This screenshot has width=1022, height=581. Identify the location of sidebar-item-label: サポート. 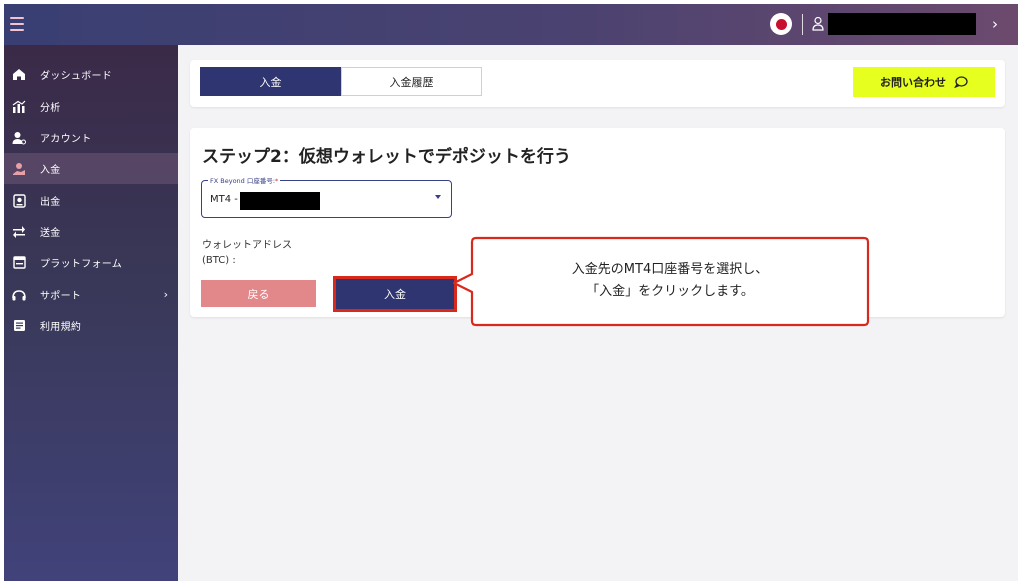
(61, 296).